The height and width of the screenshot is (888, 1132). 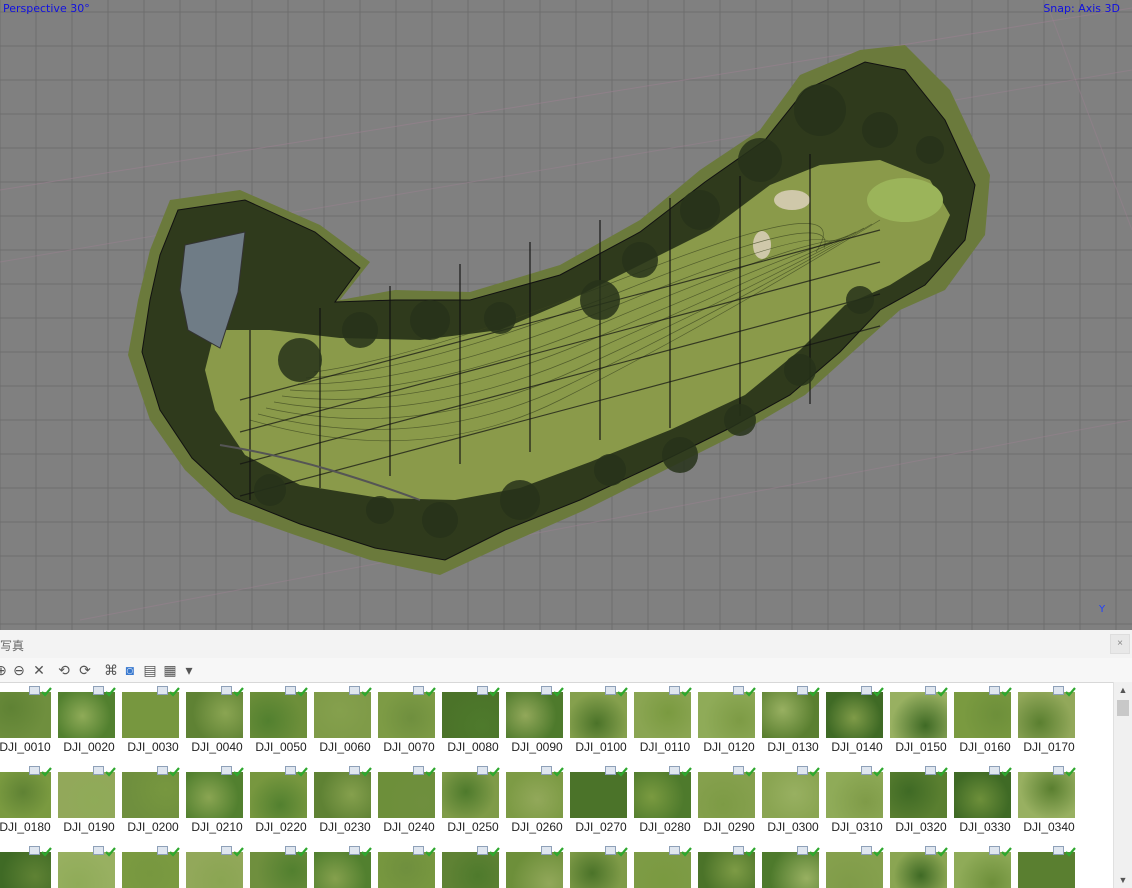 I want to click on scroll-up-arrow-icon: ▲, so click(x=1123, y=690).